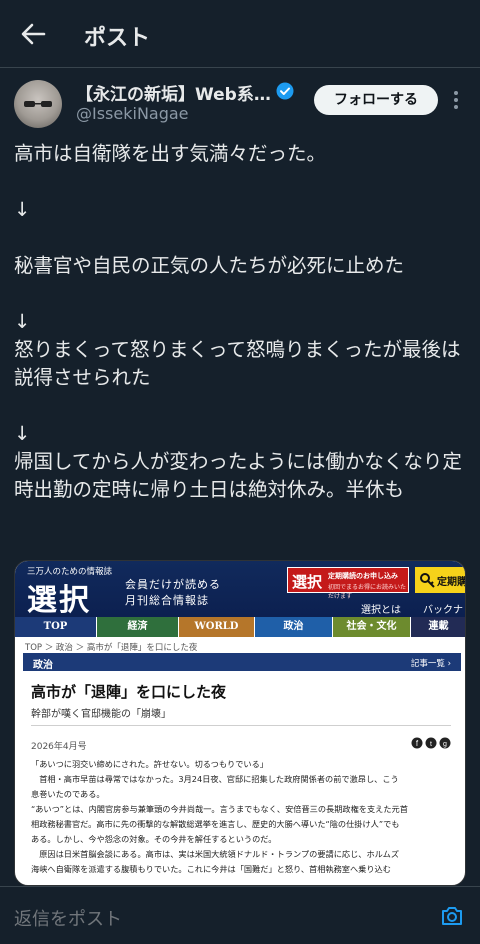 The width and height of the screenshot is (480, 944). Describe the element at coordinates (363, 576) in the screenshot. I see `subscribe-banner-line1: 定期購読のお申し込み` at that location.